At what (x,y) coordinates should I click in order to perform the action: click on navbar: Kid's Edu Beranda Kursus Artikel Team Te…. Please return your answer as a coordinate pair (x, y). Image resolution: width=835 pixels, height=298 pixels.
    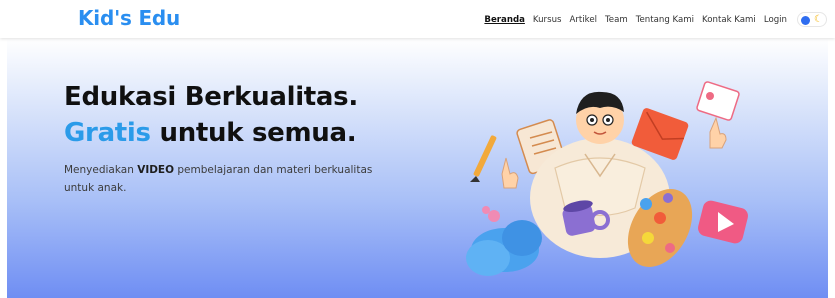
    Looking at the image, I should click on (417, 19).